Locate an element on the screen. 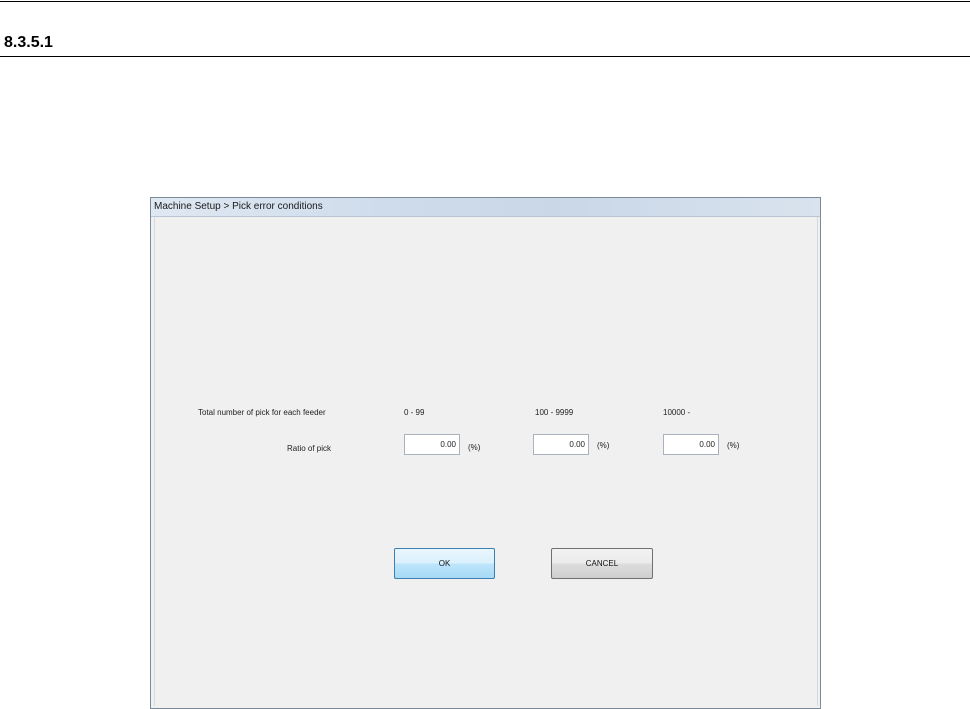 The height and width of the screenshot is (709, 970). dialog-titlebar: Machine Setup > Pick error conditions is located at coordinates (485, 207).